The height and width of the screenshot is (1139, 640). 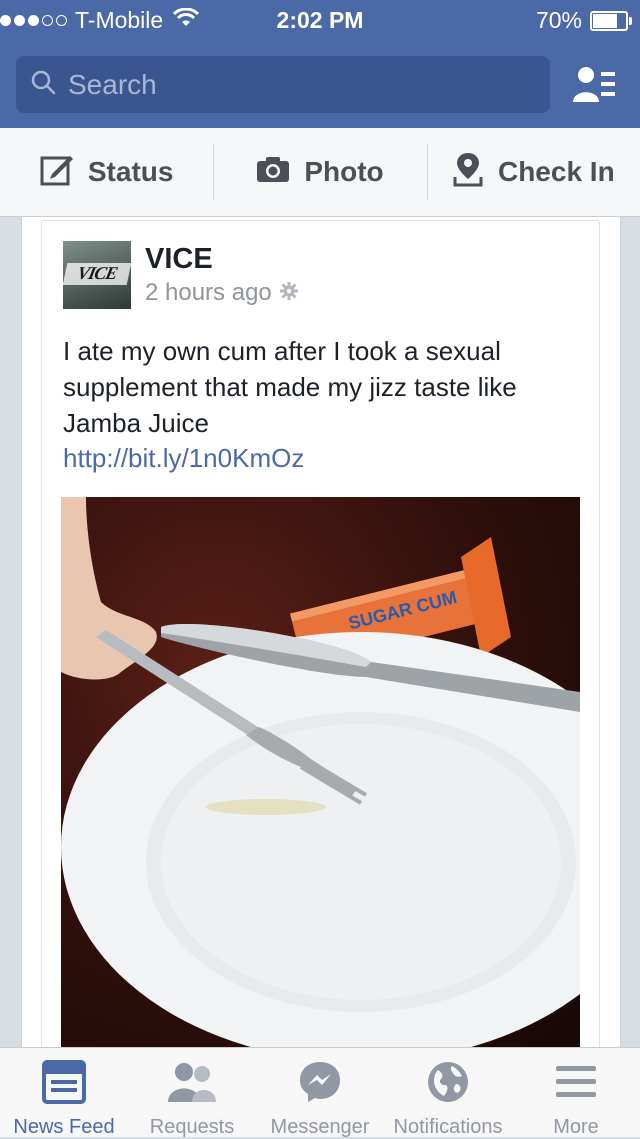 I want to click on location-pin-icon, so click(x=468, y=172).